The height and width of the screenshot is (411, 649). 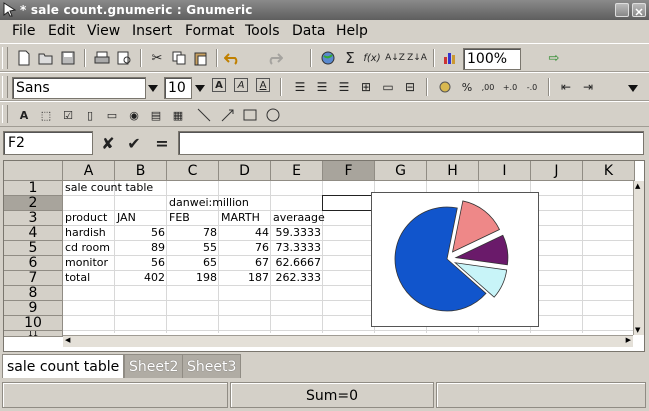 I want to click on menu-help: Help, so click(x=352, y=31).